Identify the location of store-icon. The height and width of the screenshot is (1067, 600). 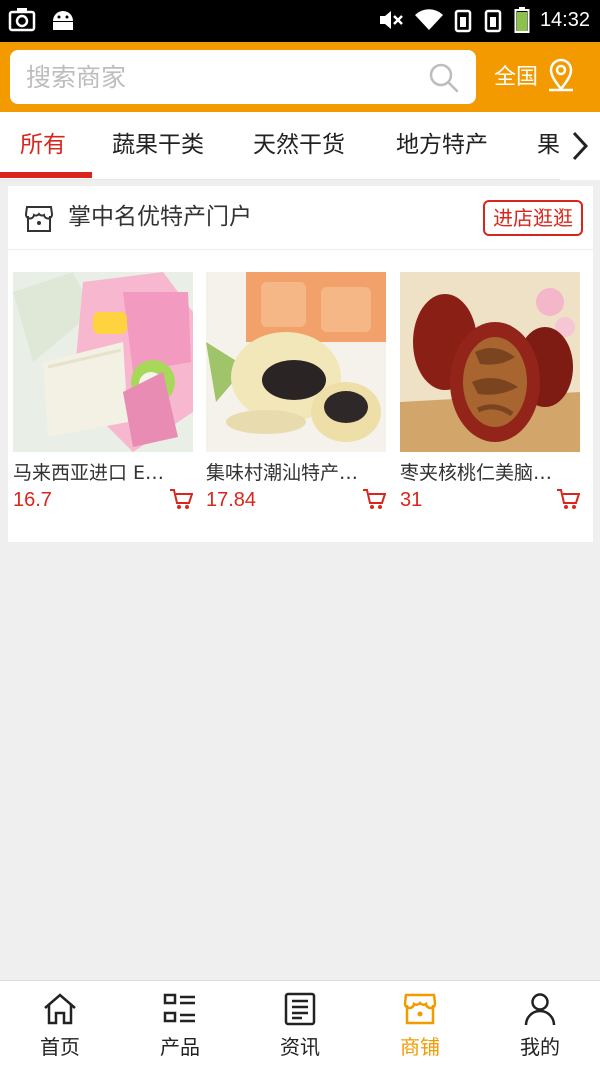
(39, 219).